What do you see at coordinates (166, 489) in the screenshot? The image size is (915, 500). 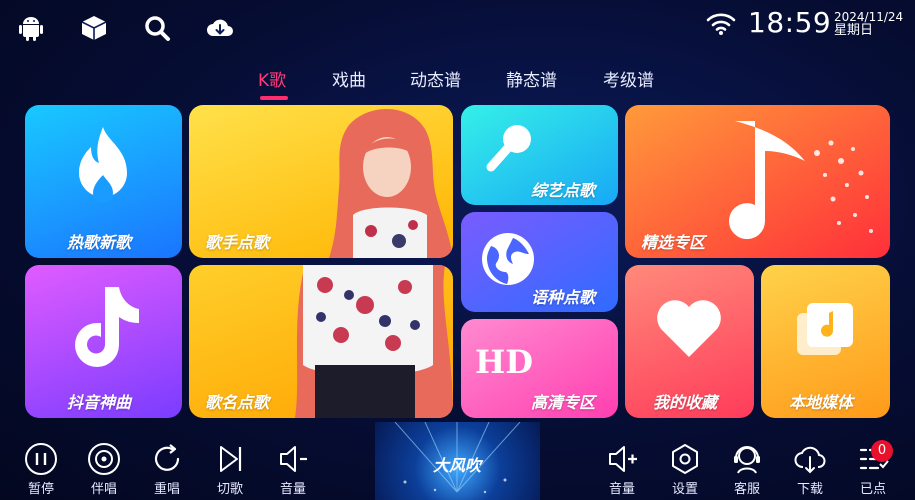 I see `replay-label: 重唱` at bounding box center [166, 489].